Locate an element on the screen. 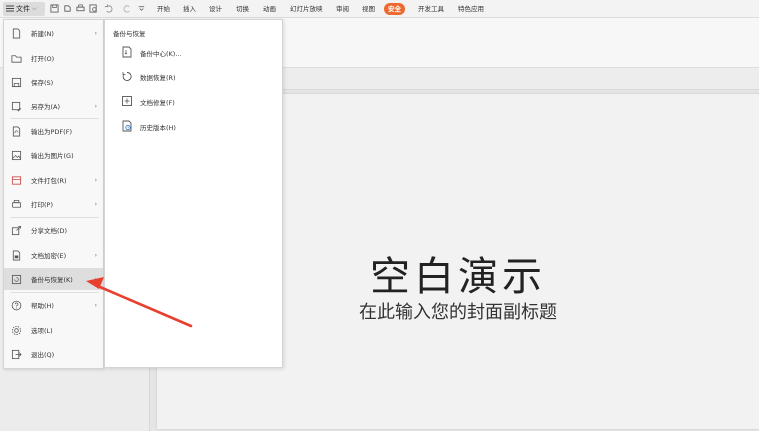  history-icon is located at coordinates (127, 126).